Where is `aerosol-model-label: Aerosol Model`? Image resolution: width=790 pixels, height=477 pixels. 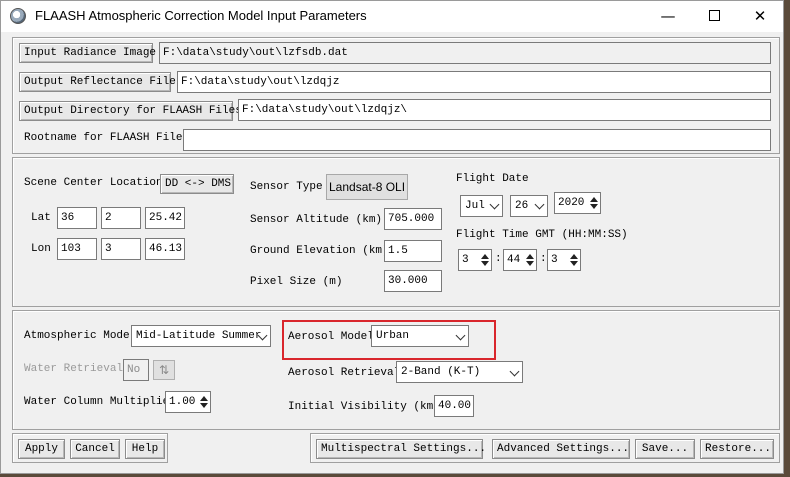
aerosol-model-label: Aerosol Model is located at coordinates (331, 337).